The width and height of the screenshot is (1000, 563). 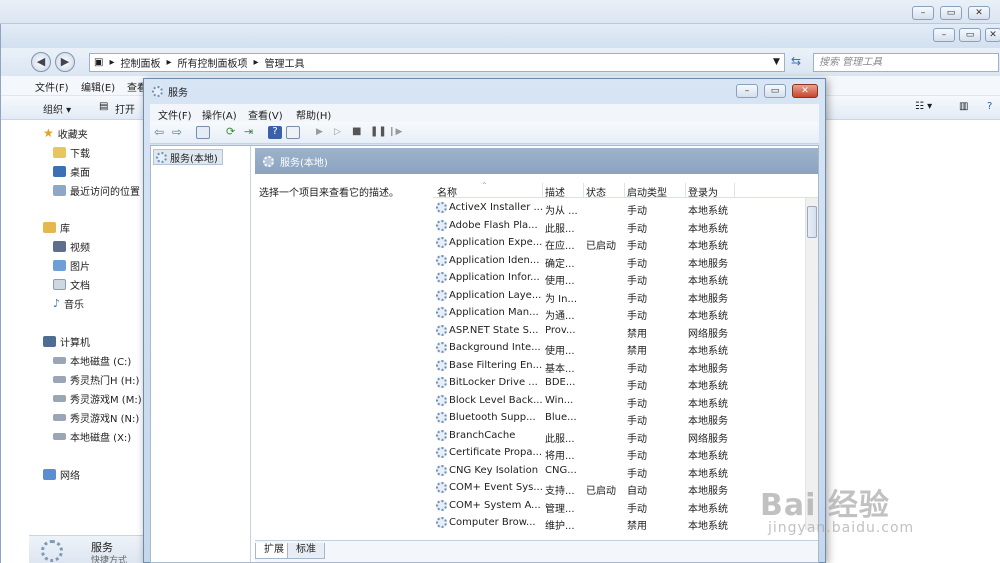 What do you see at coordinates (923, 13) in the screenshot?
I see `minimize-button: –` at bounding box center [923, 13].